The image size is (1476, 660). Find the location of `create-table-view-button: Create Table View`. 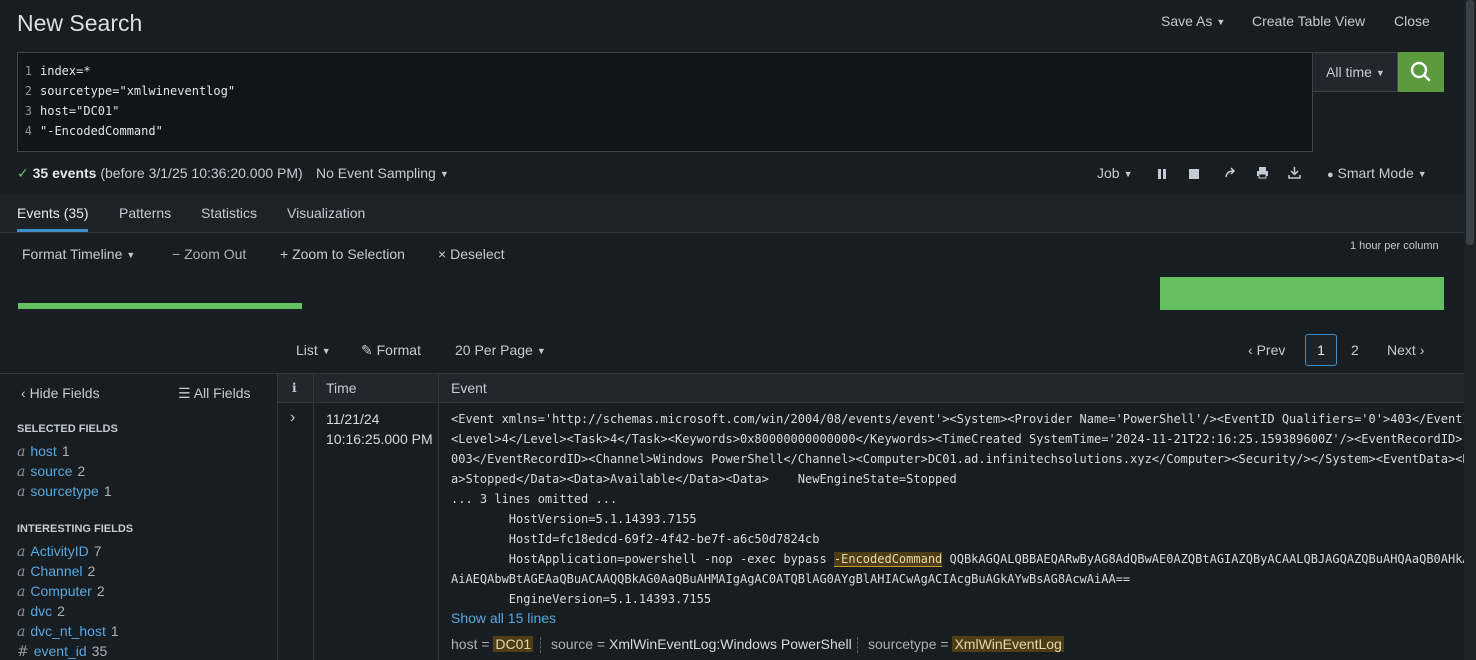

create-table-view-button: Create Table View is located at coordinates (1308, 21).